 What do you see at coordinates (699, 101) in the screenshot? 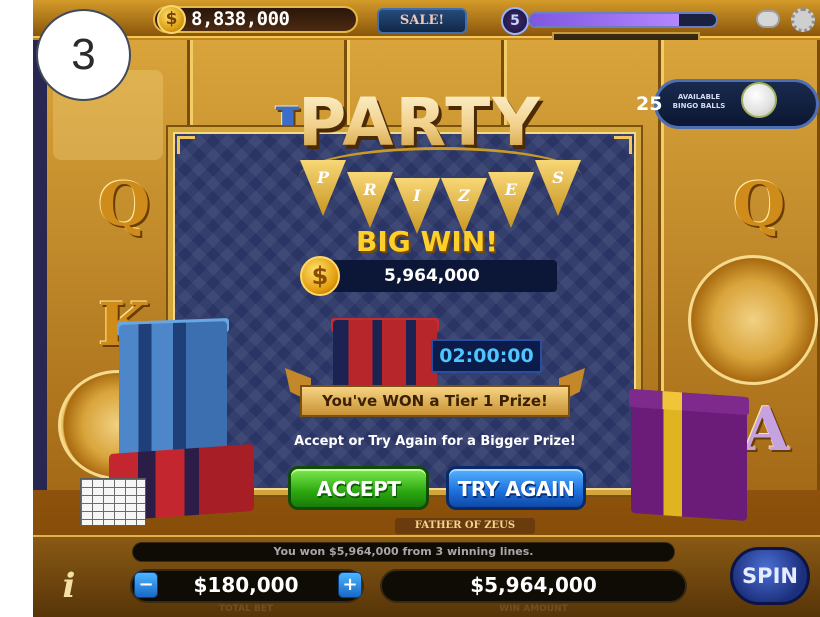
I see `bingo-ball-label: AVAILABLE BINGO BALLS` at bounding box center [699, 101].